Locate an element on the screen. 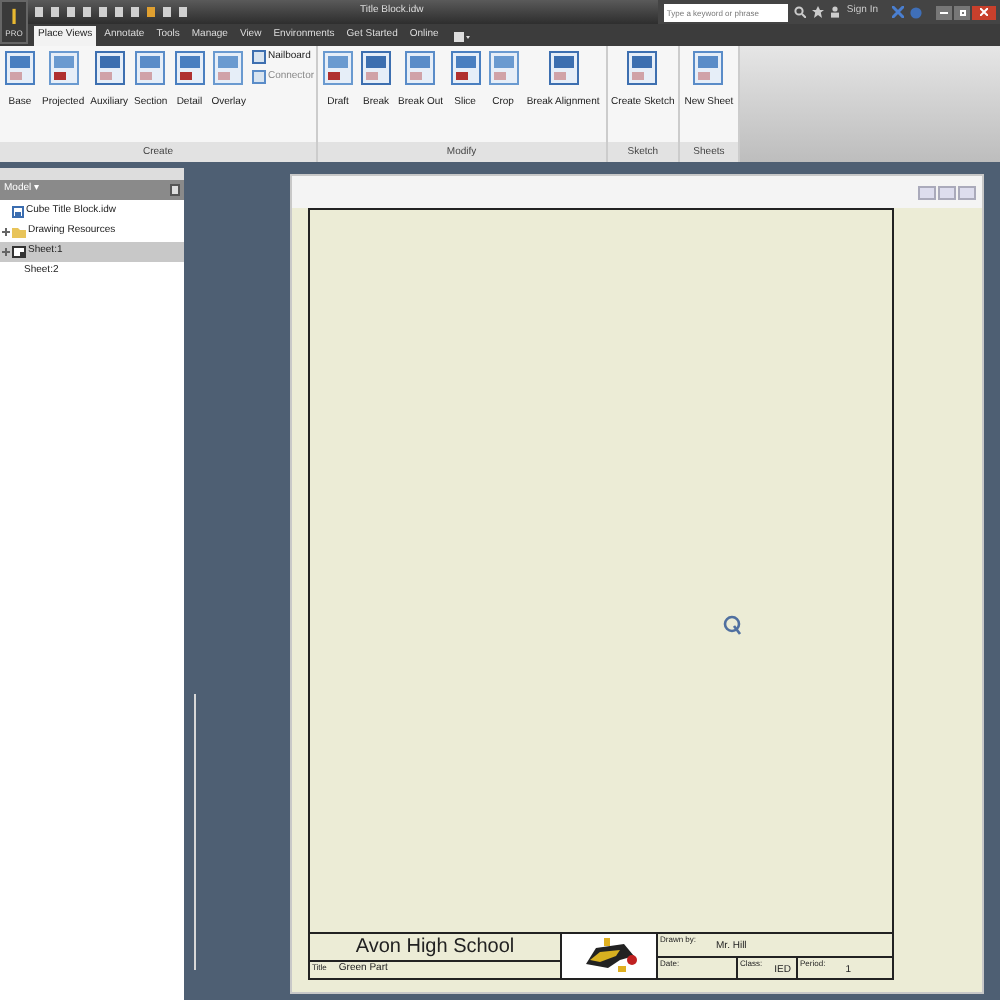  school-name: Avon High School is located at coordinates (435, 948).